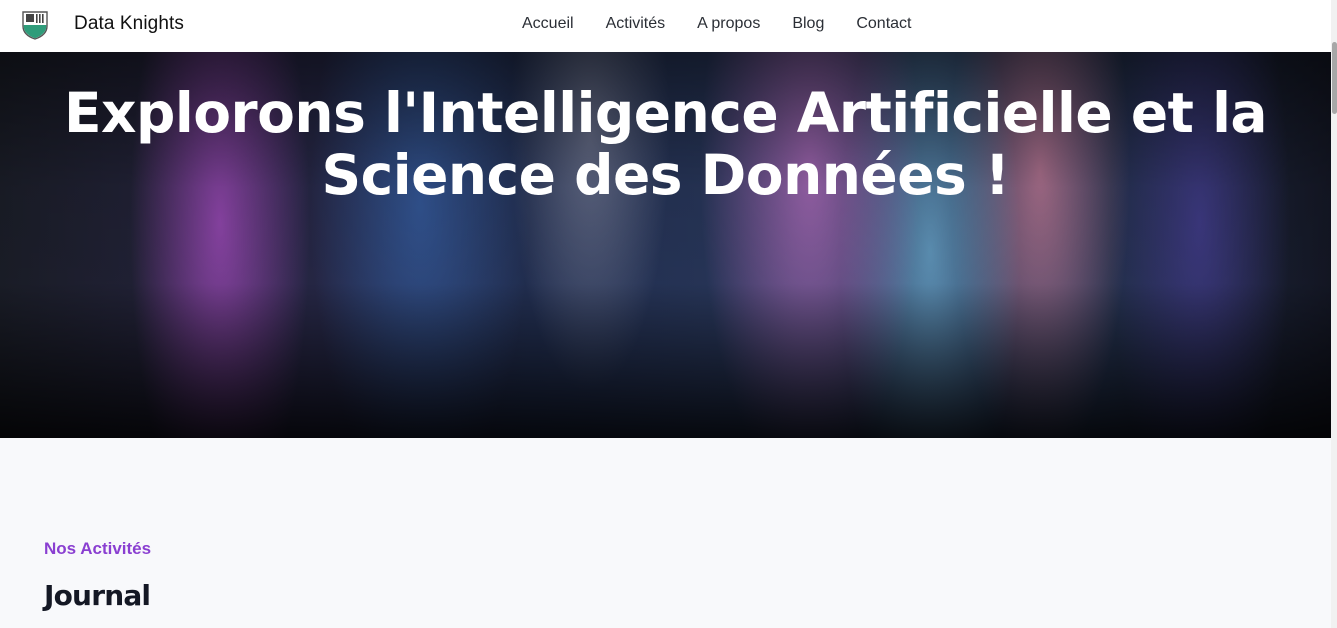  What do you see at coordinates (97, 595) in the screenshot?
I see `activities-heading: Journal` at bounding box center [97, 595].